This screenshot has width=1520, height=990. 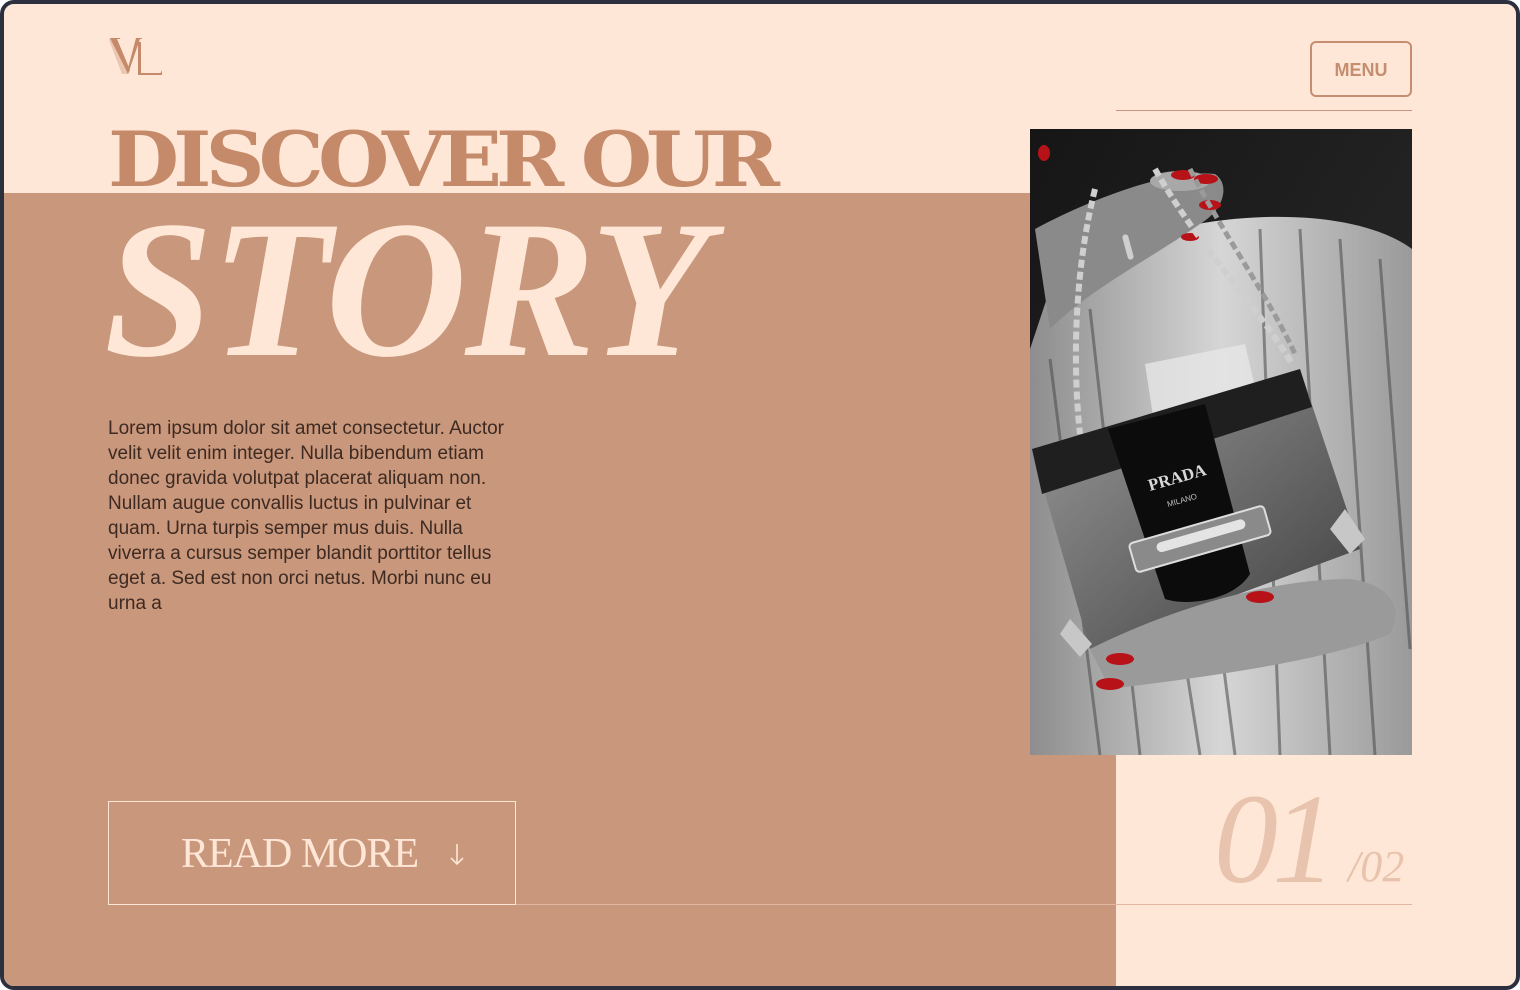 What do you see at coordinates (1275, 839) in the screenshot?
I see `page-current: 01` at bounding box center [1275, 839].